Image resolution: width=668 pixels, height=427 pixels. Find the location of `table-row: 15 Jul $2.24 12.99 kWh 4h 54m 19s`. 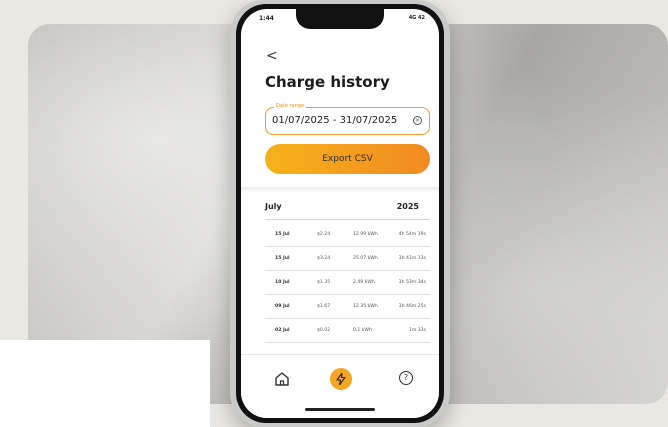

table-row: 15 Jul $2.24 12.99 kWh 4h 54m 19s is located at coordinates (347, 235).